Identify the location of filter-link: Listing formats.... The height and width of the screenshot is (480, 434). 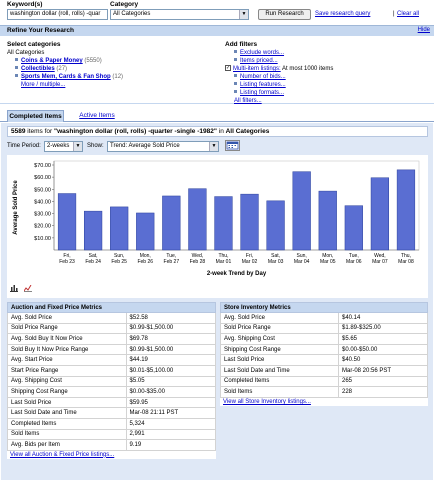
(262, 93).